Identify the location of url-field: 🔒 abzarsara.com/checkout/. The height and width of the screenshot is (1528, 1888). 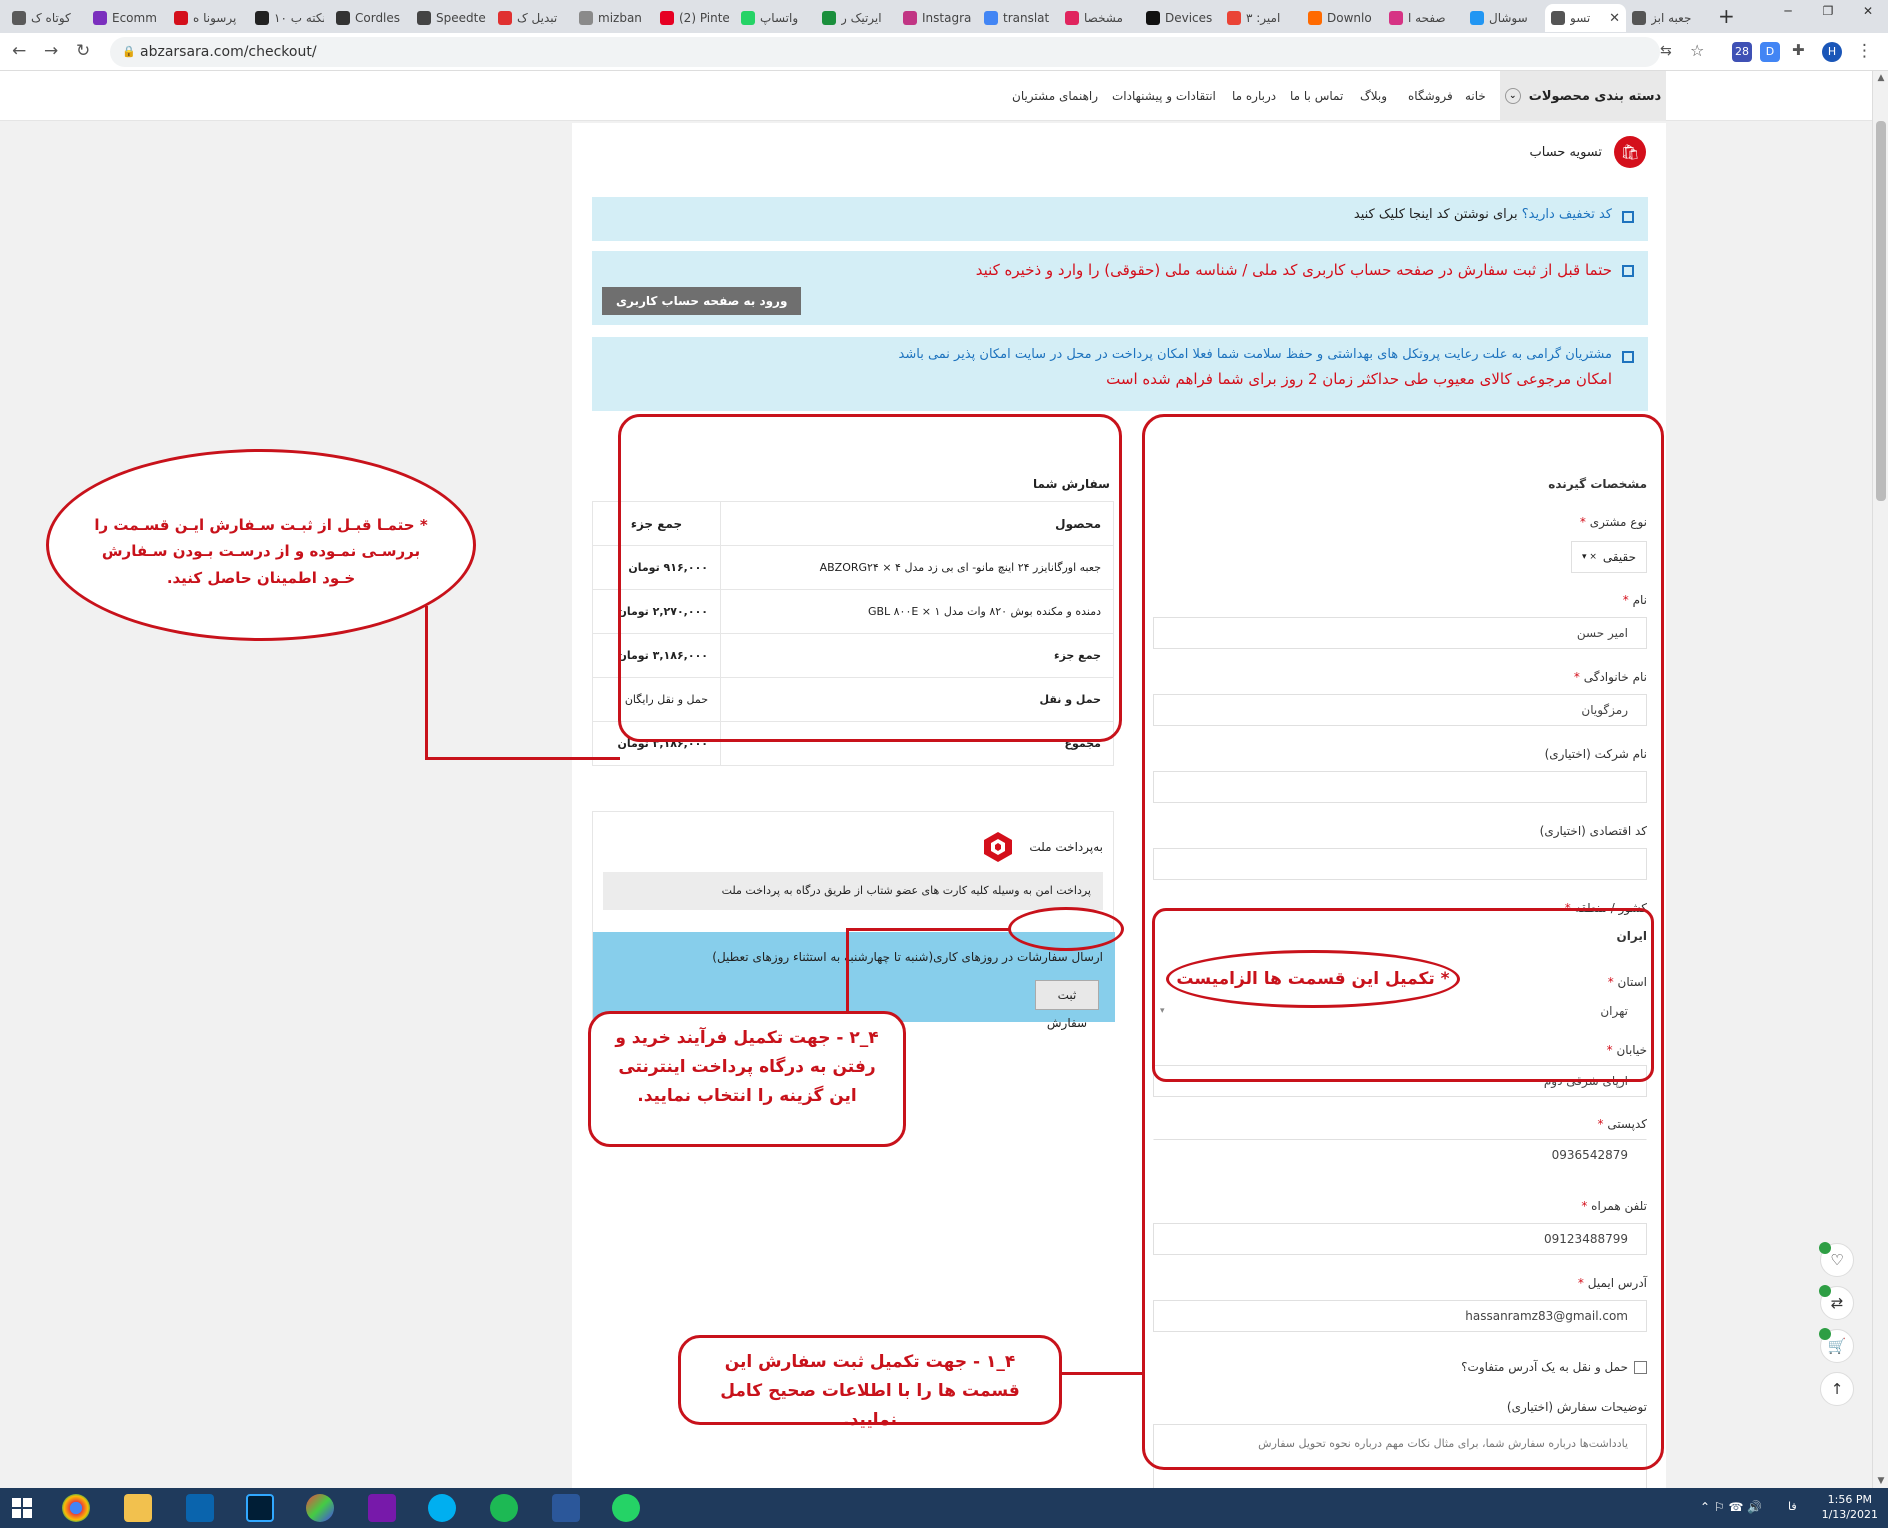
(885, 52).